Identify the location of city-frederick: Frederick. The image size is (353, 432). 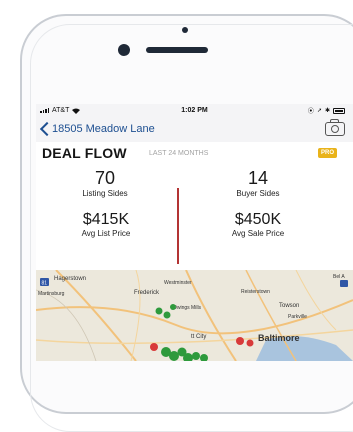
(147, 293).